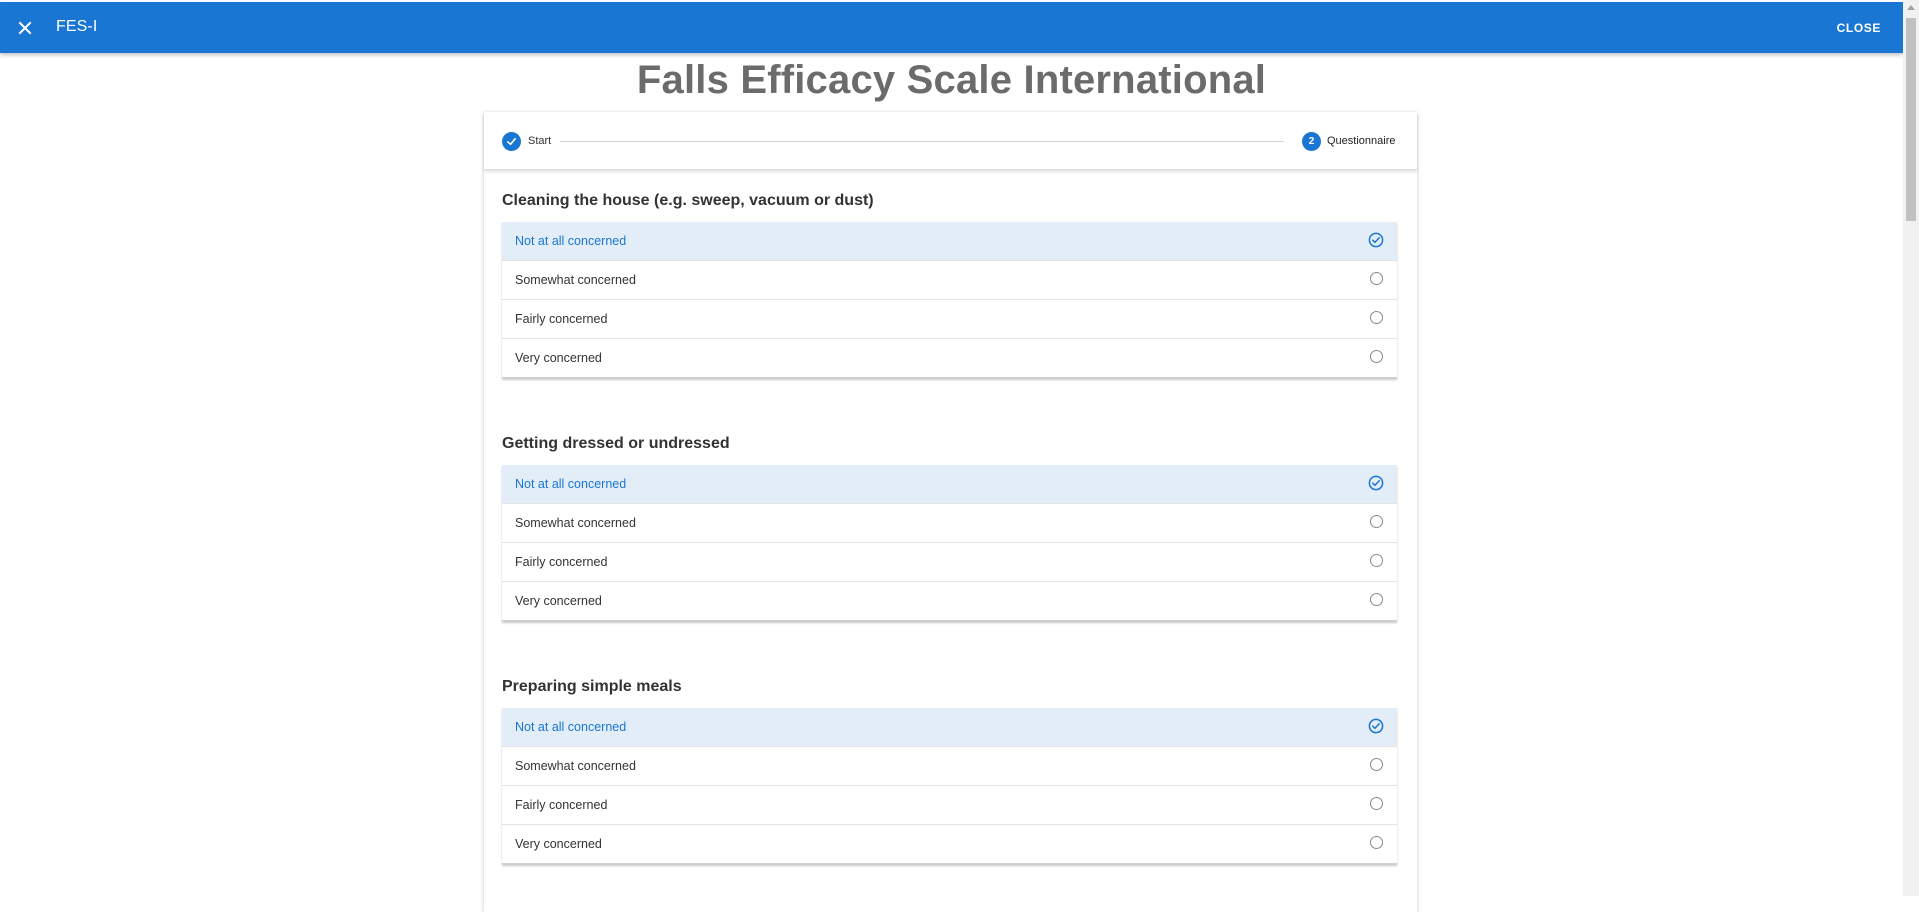  What do you see at coordinates (539, 141) in the screenshot?
I see `step-start-label: Start` at bounding box center [539, 141].